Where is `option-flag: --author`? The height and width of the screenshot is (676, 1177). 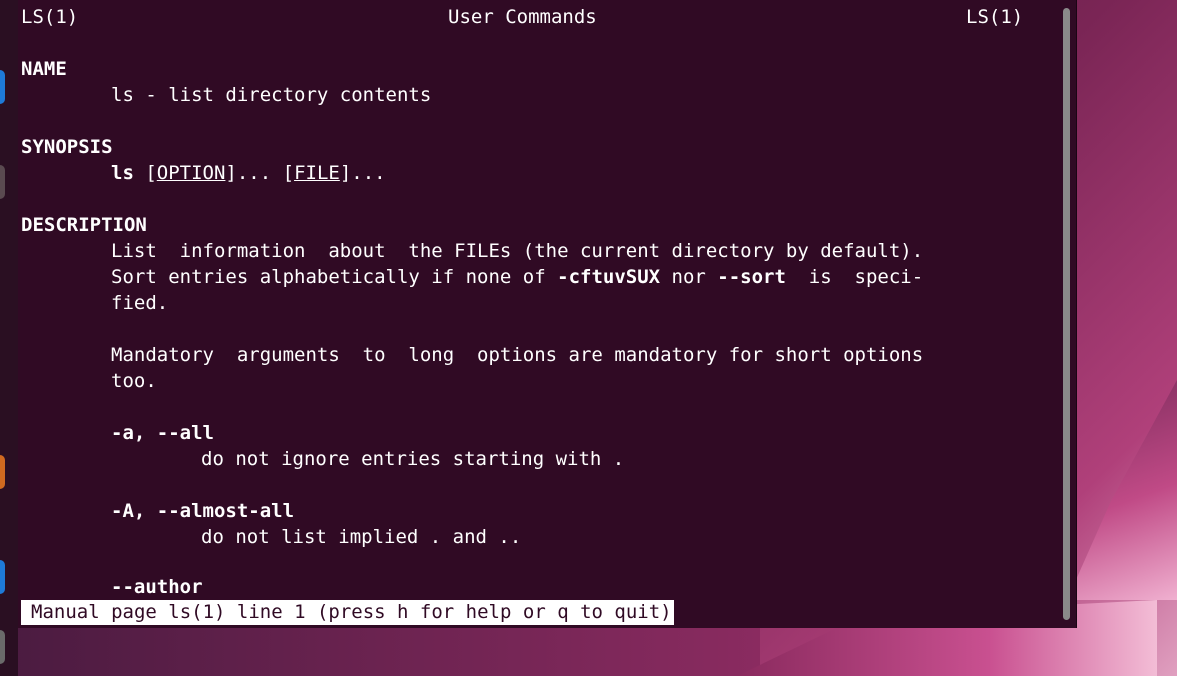
option-flag: --author is located at coordinates (157, 587).